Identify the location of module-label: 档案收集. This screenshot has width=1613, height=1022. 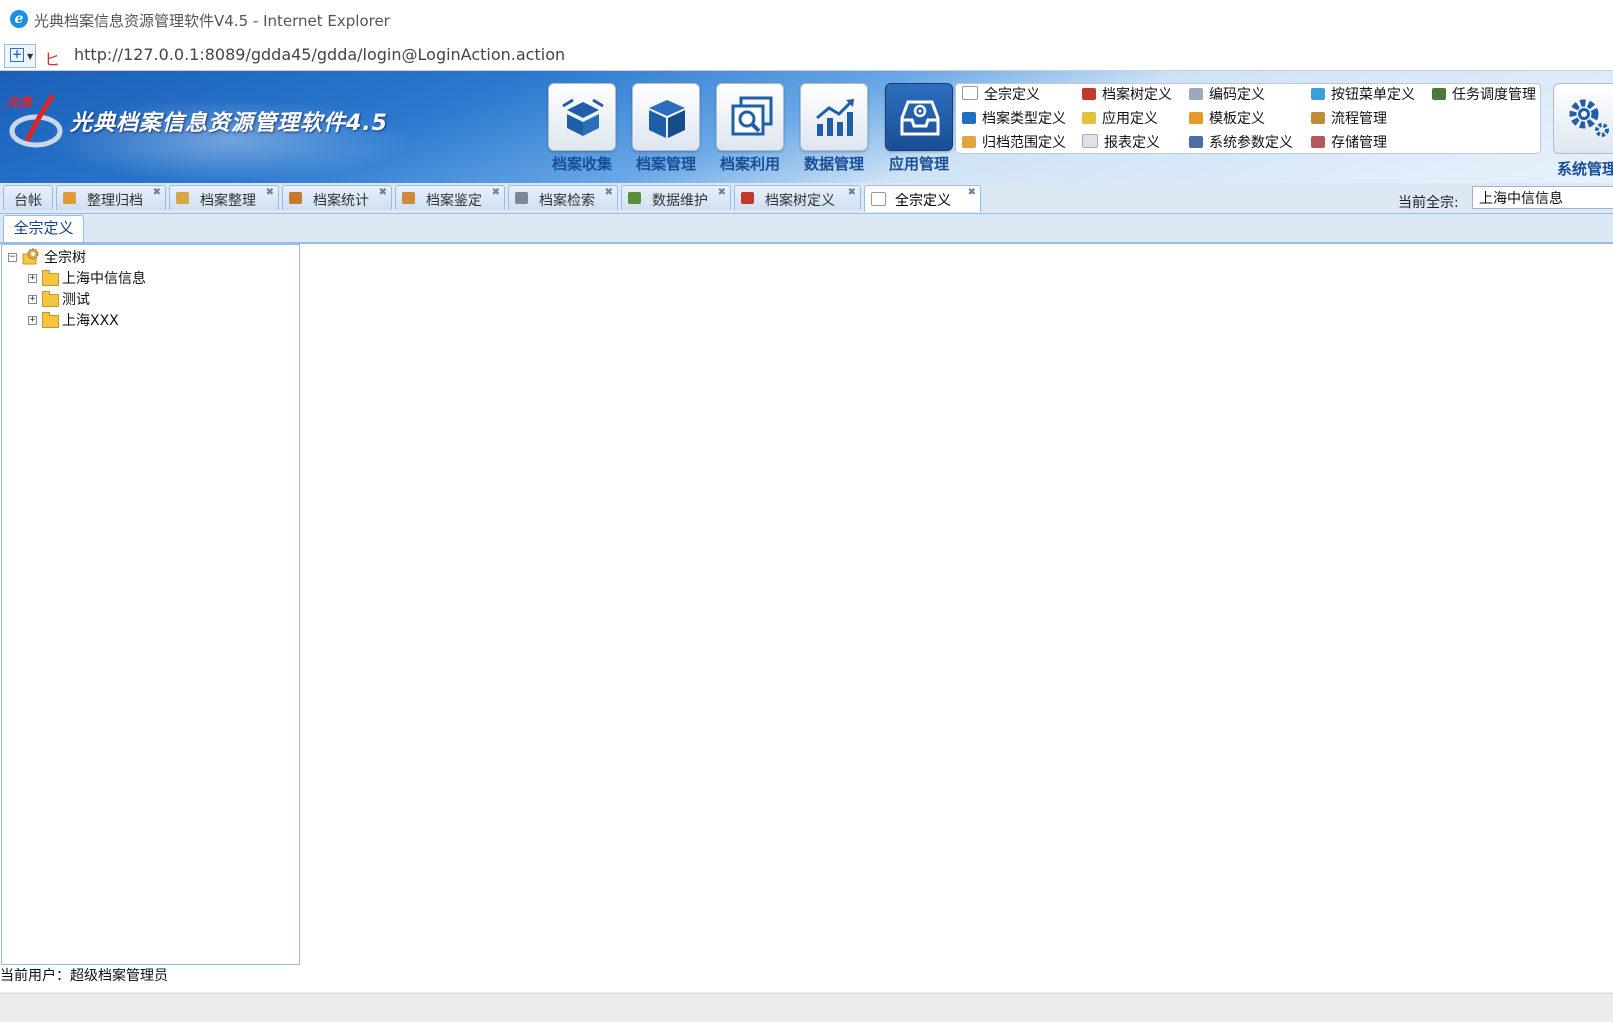
(581, 164).